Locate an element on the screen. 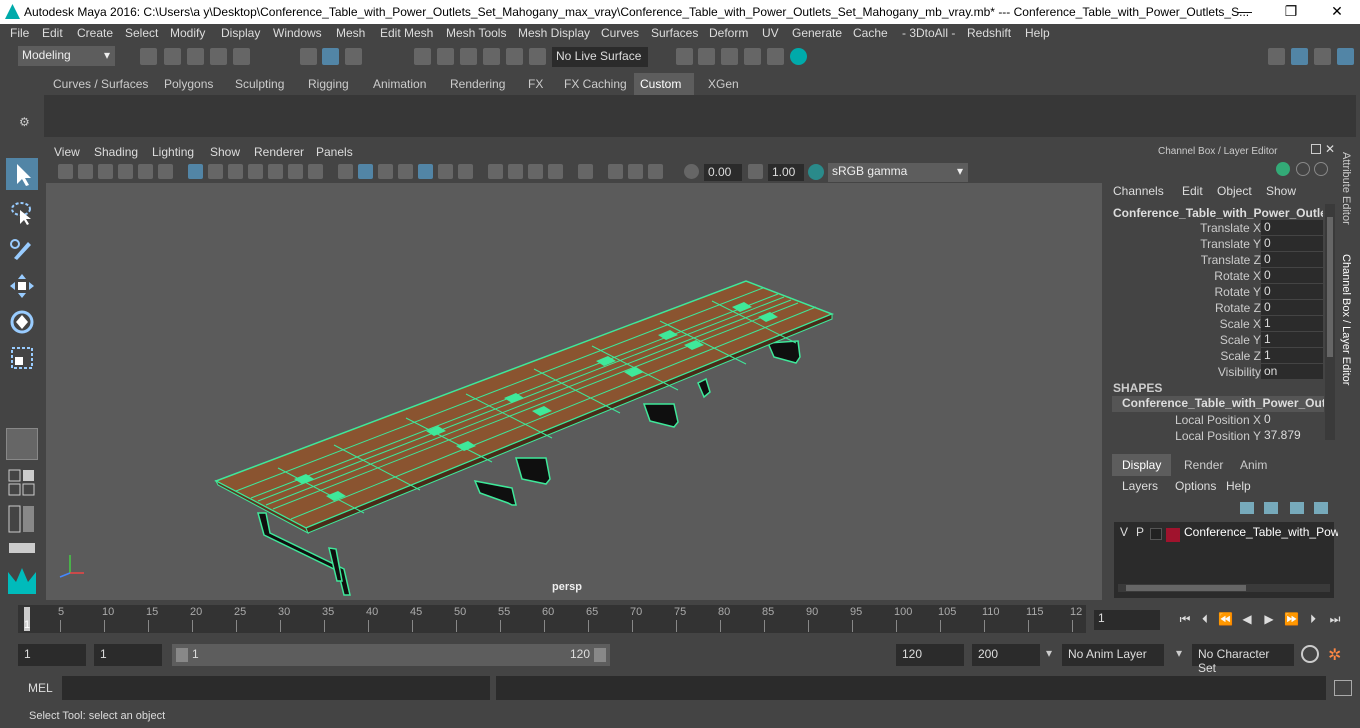 Image resolution: width=1360 pixels, height=728 pixels. tab-display-layers: Display is located at coordinates (1142, 465).